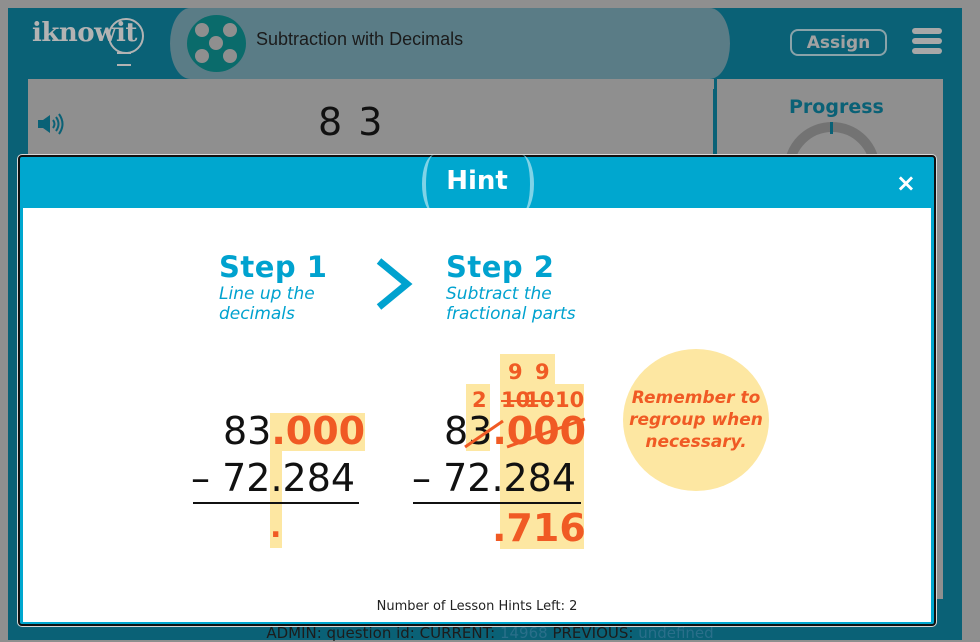  Describe the element at coordinates (124, 59) in the screenshot. I see `lightbulb-base-icon` at that location.